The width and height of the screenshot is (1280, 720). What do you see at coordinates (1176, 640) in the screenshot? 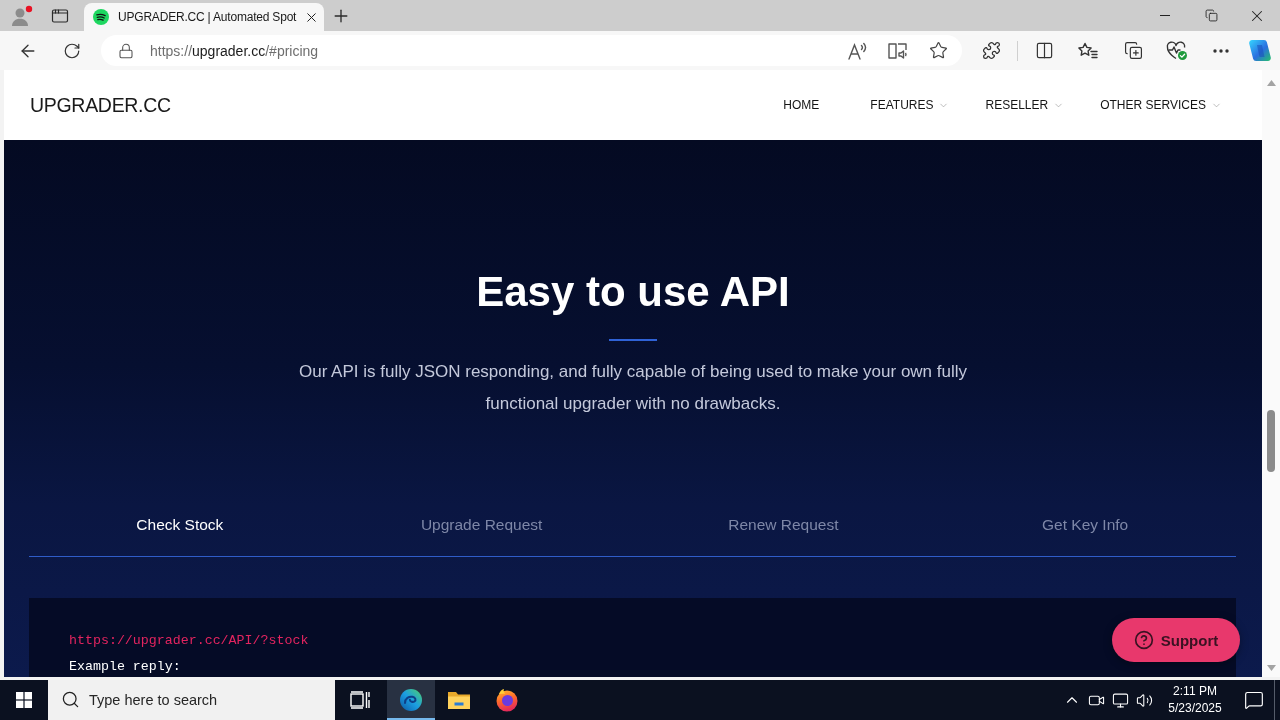
I see `support-button: Support` at bounding box center [1176, 640].